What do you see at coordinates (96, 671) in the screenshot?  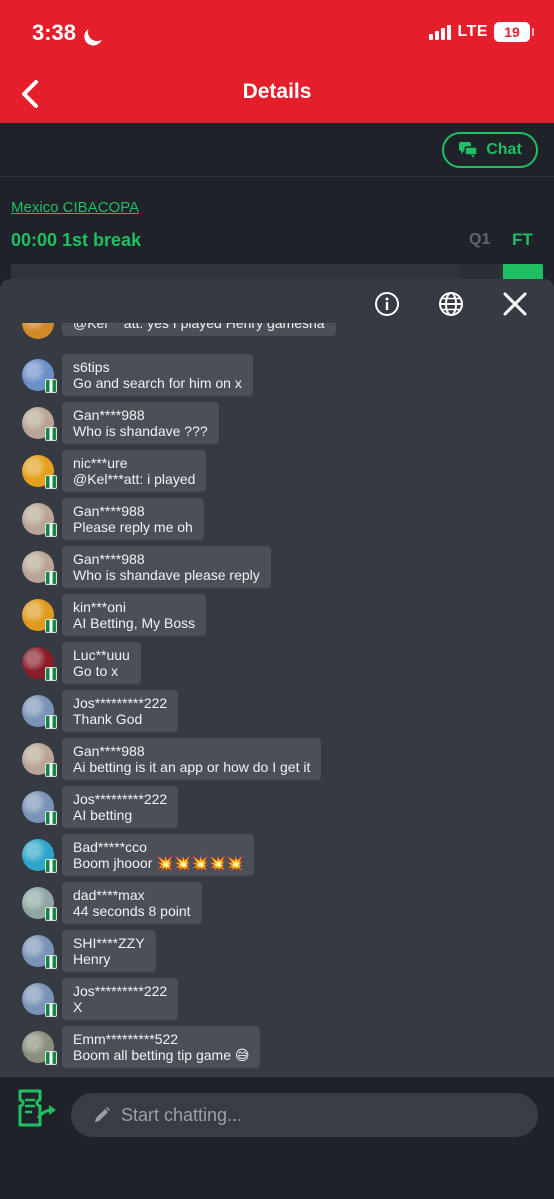 I see `message-text: Go to x` at bounding box center [96, 671].